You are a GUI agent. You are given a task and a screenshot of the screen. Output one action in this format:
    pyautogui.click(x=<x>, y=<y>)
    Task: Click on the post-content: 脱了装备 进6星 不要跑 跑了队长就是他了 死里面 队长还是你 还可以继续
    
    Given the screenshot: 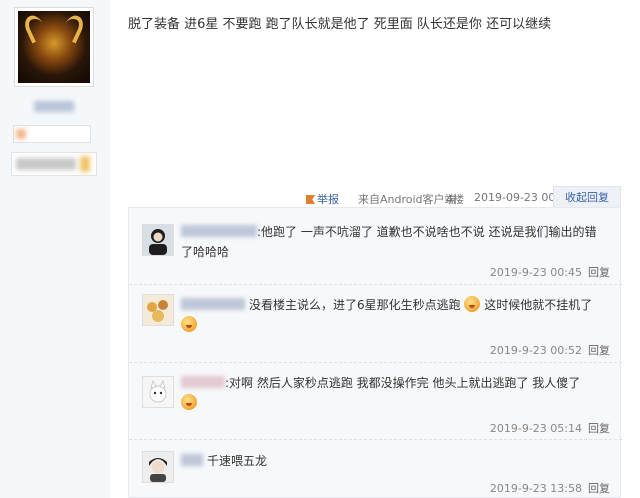 What is the action you would take?
    pyautogui.click(x=340, y=24)
    